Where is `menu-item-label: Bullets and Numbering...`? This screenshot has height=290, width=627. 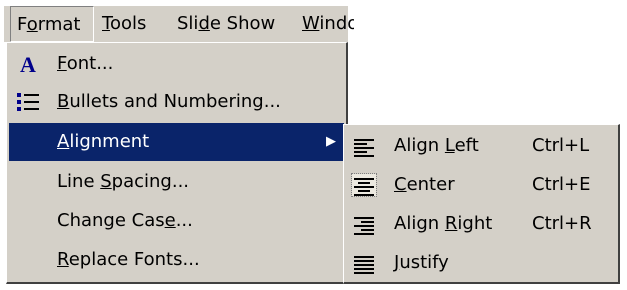
menu-item-label: Bullets and Numbering... is located at coordinates (169, 101).